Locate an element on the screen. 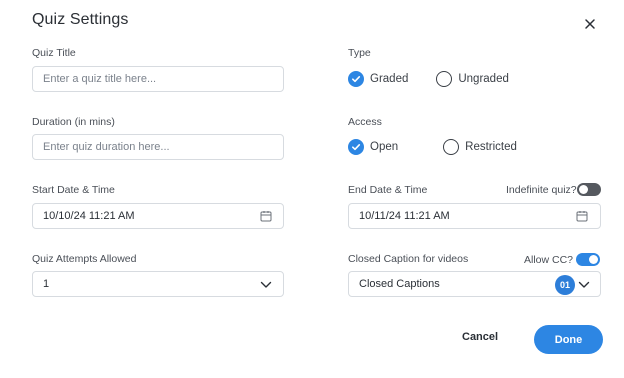 This screenshot has width=624, height=378. start-date-label: Start Date & Time is located at coordinates (73, 190).